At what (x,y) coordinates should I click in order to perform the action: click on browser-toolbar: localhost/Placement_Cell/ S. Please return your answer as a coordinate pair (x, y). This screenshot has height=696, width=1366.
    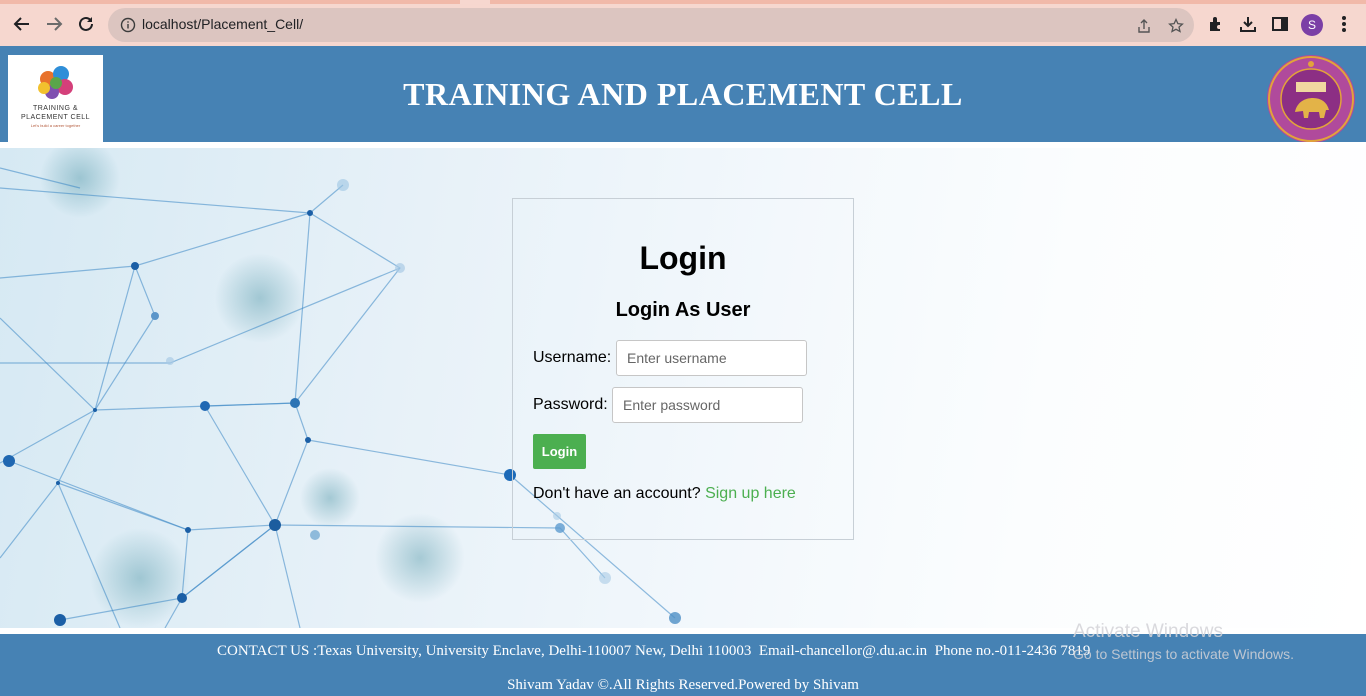
    Looking at the image, I should click on (683, 23).